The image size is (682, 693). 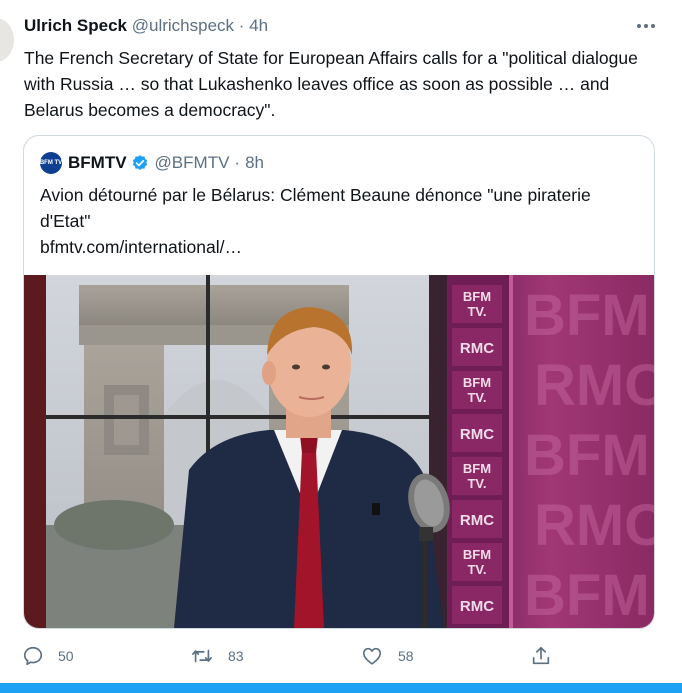 I want to click on quoted-avatar: BFM TV, so click(x=51, y=163).